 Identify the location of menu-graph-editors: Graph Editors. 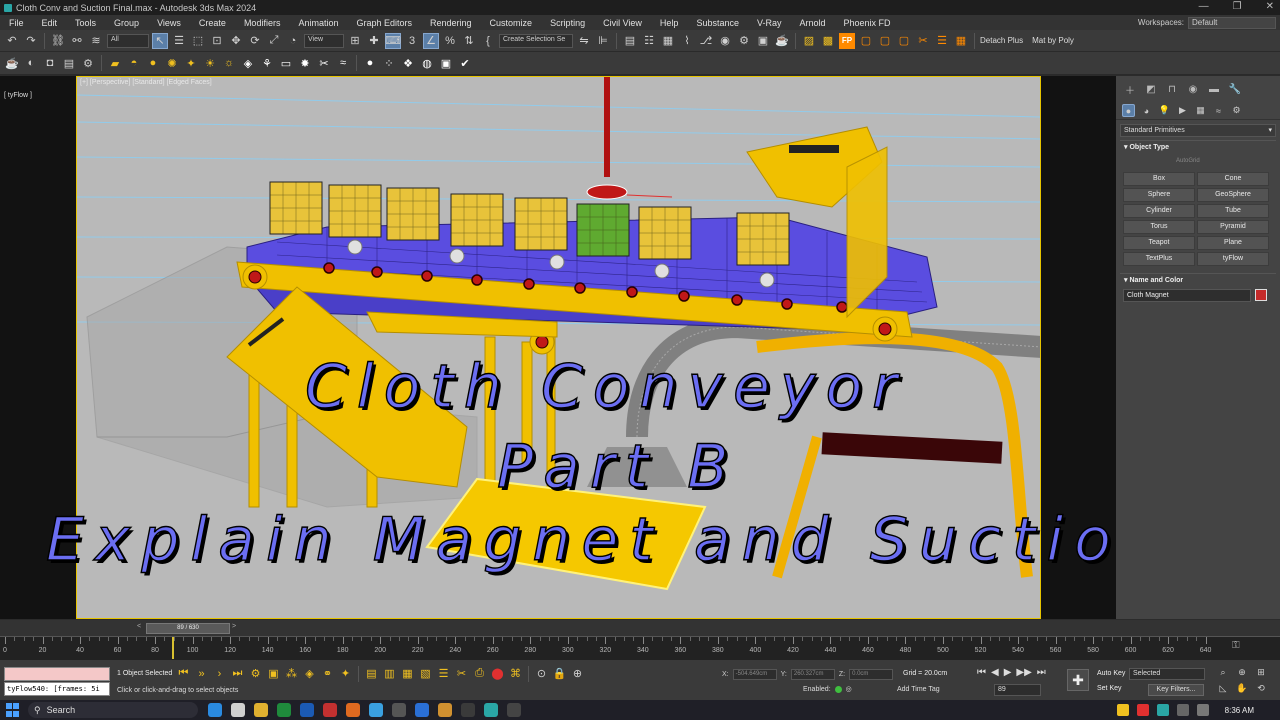
(384, 23).